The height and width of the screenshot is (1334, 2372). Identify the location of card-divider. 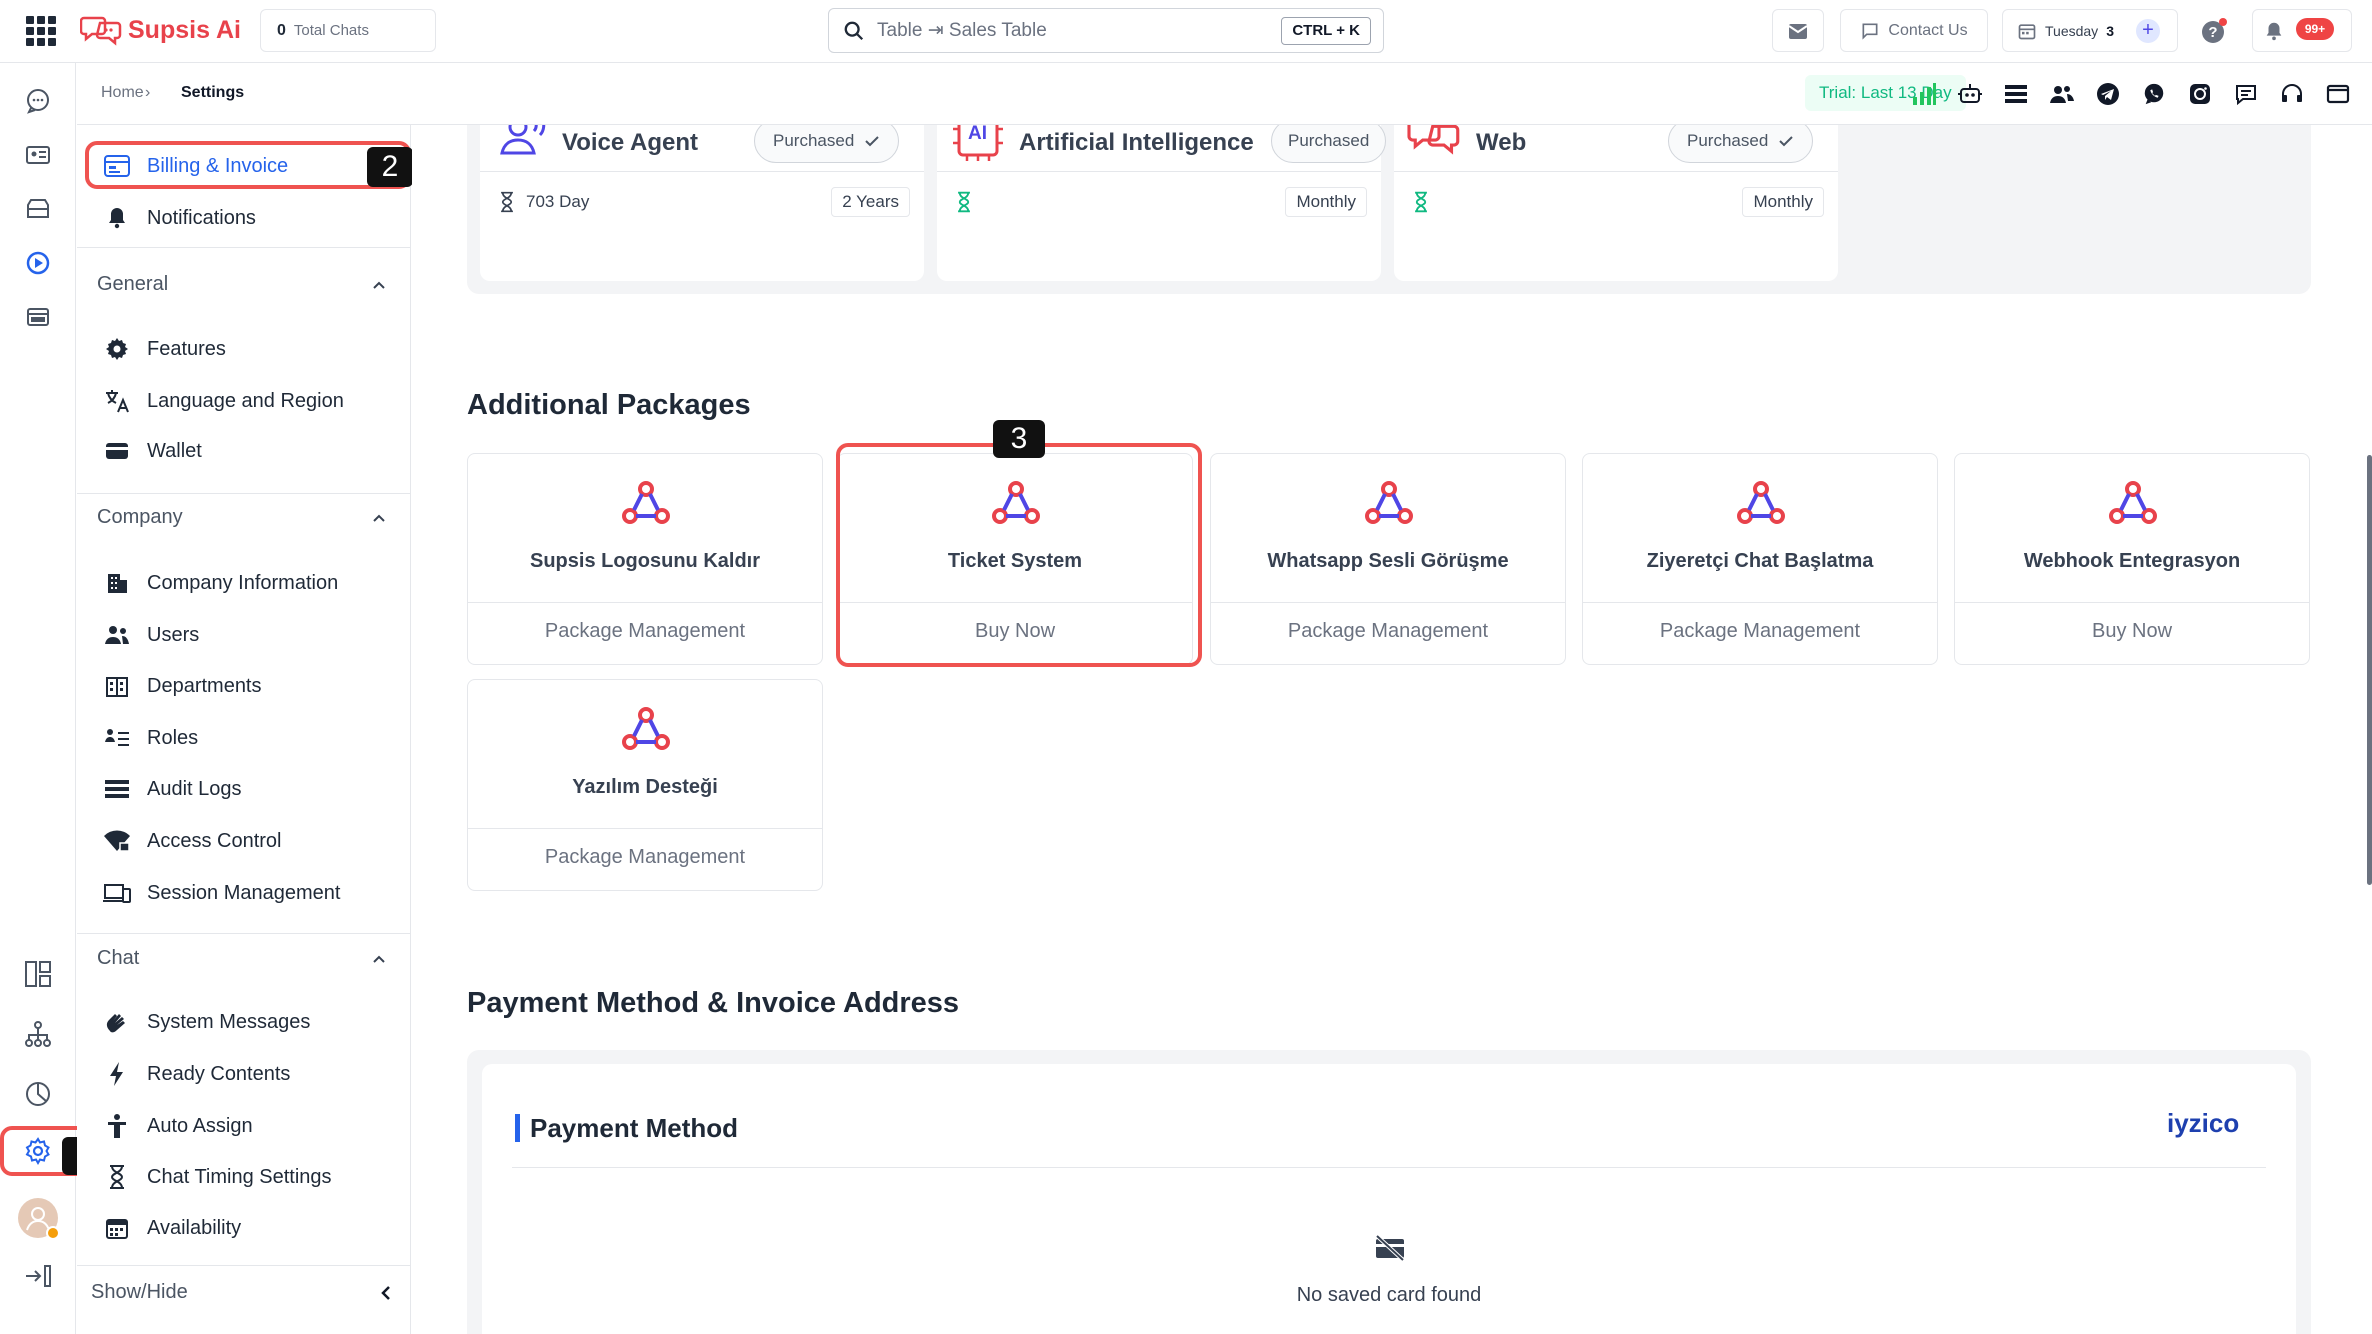
(1389, 1167).